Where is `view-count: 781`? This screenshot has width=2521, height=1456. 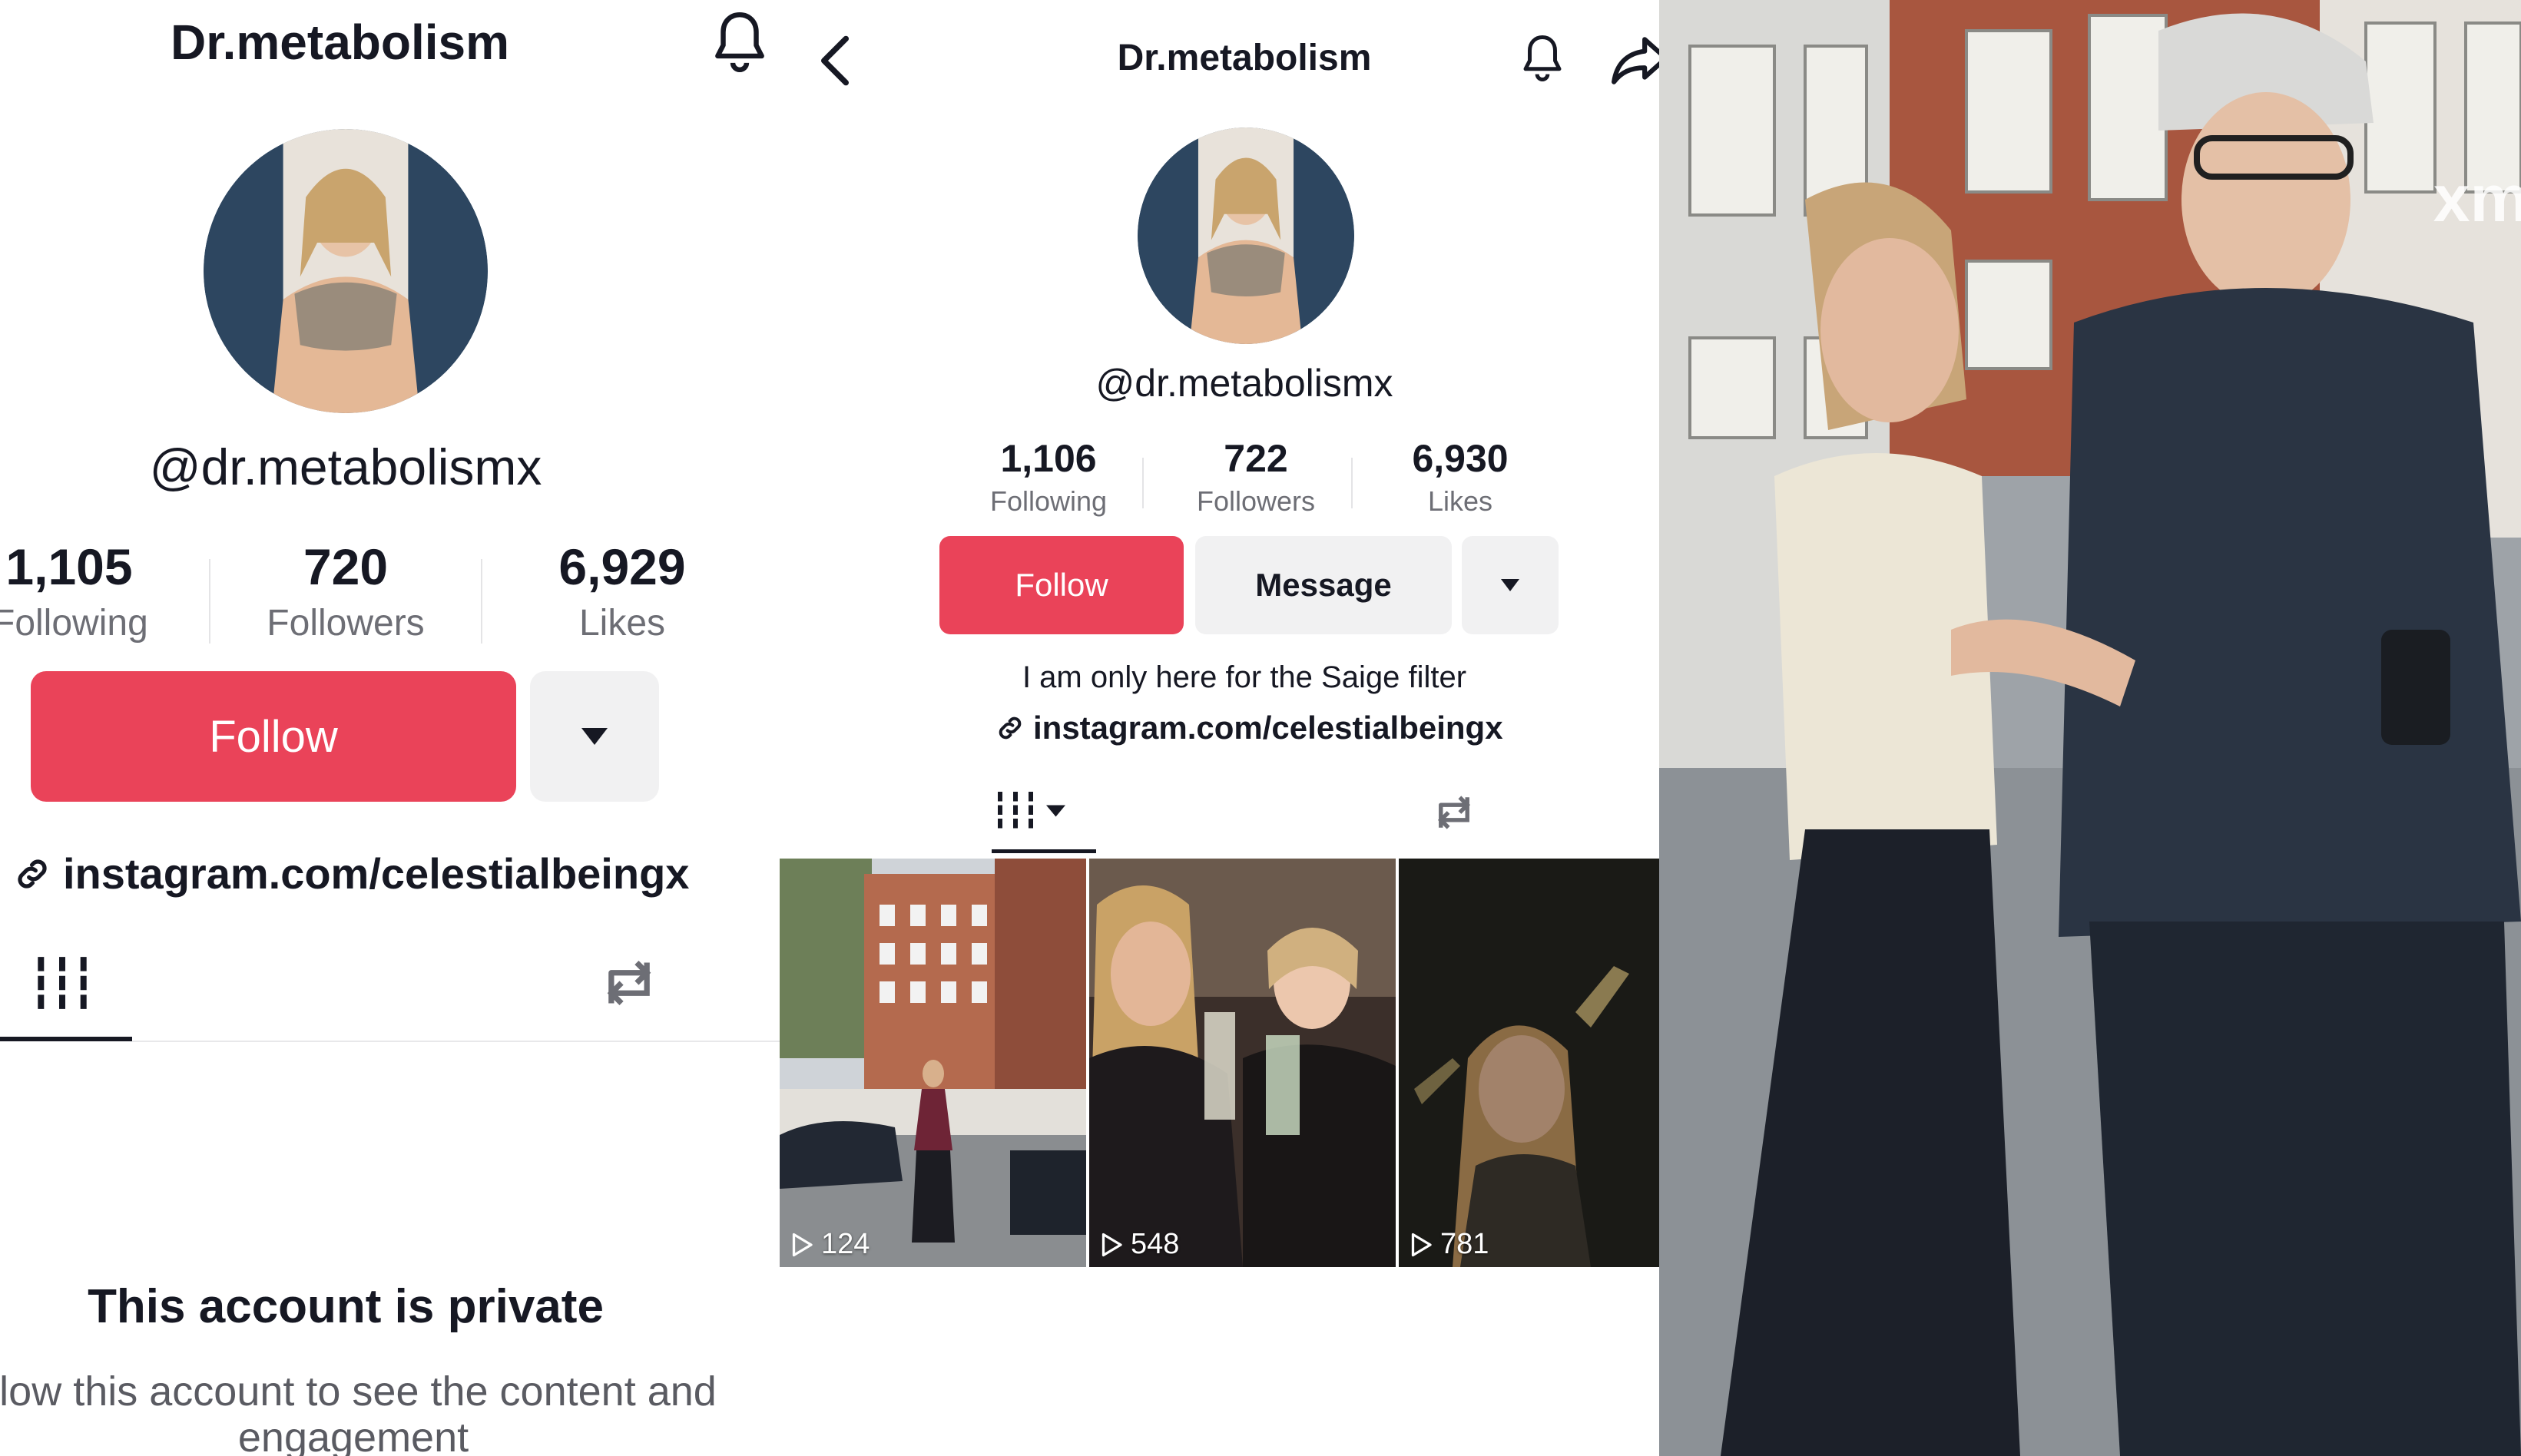 view-count: 781 is located at coordinates (1449, 1244).